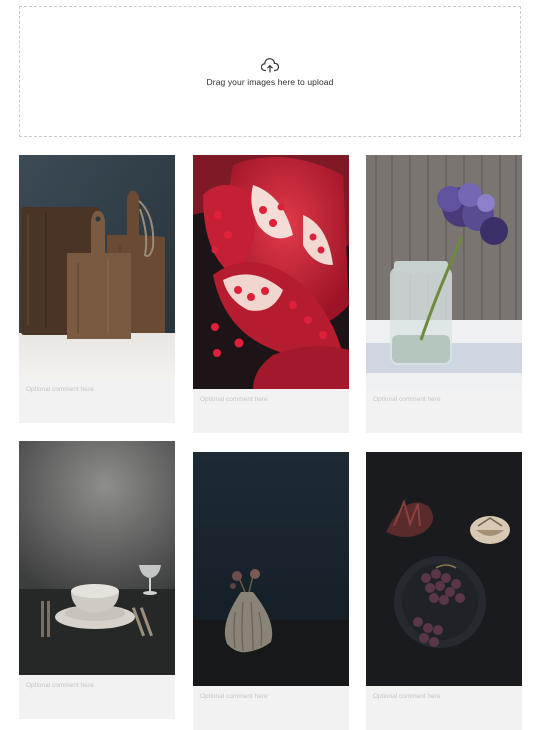 Image resolution: width=540 pixels, height=730 pixels. Describe the element at coordinates (270, 82) in the screenshot. I see `upload-prompt: Drag your images here to upload` at that location.